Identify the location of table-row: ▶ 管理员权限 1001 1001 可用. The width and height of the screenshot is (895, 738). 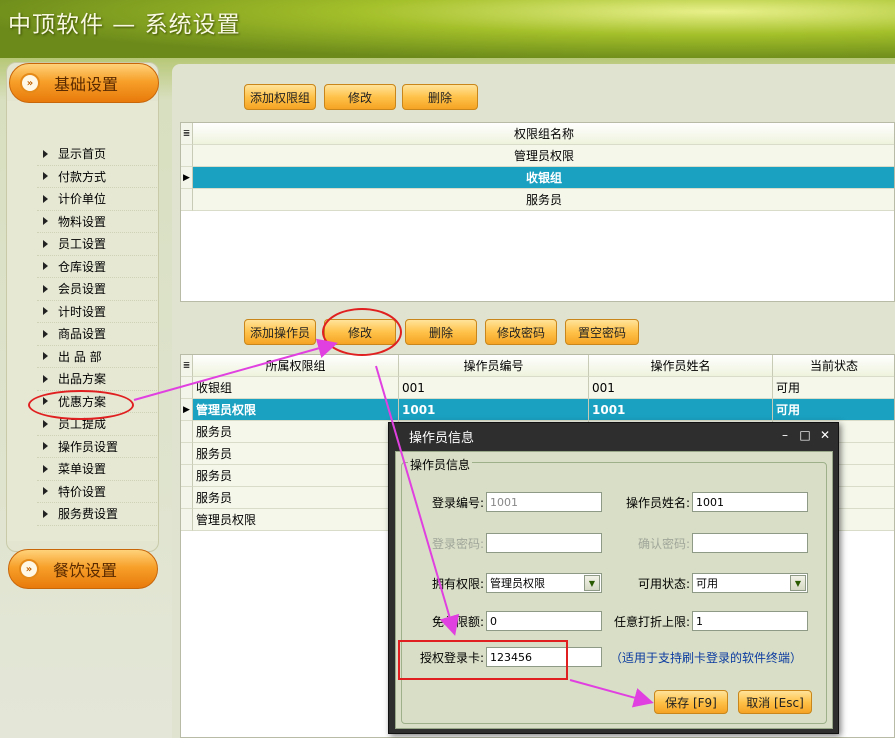
(537, 410).